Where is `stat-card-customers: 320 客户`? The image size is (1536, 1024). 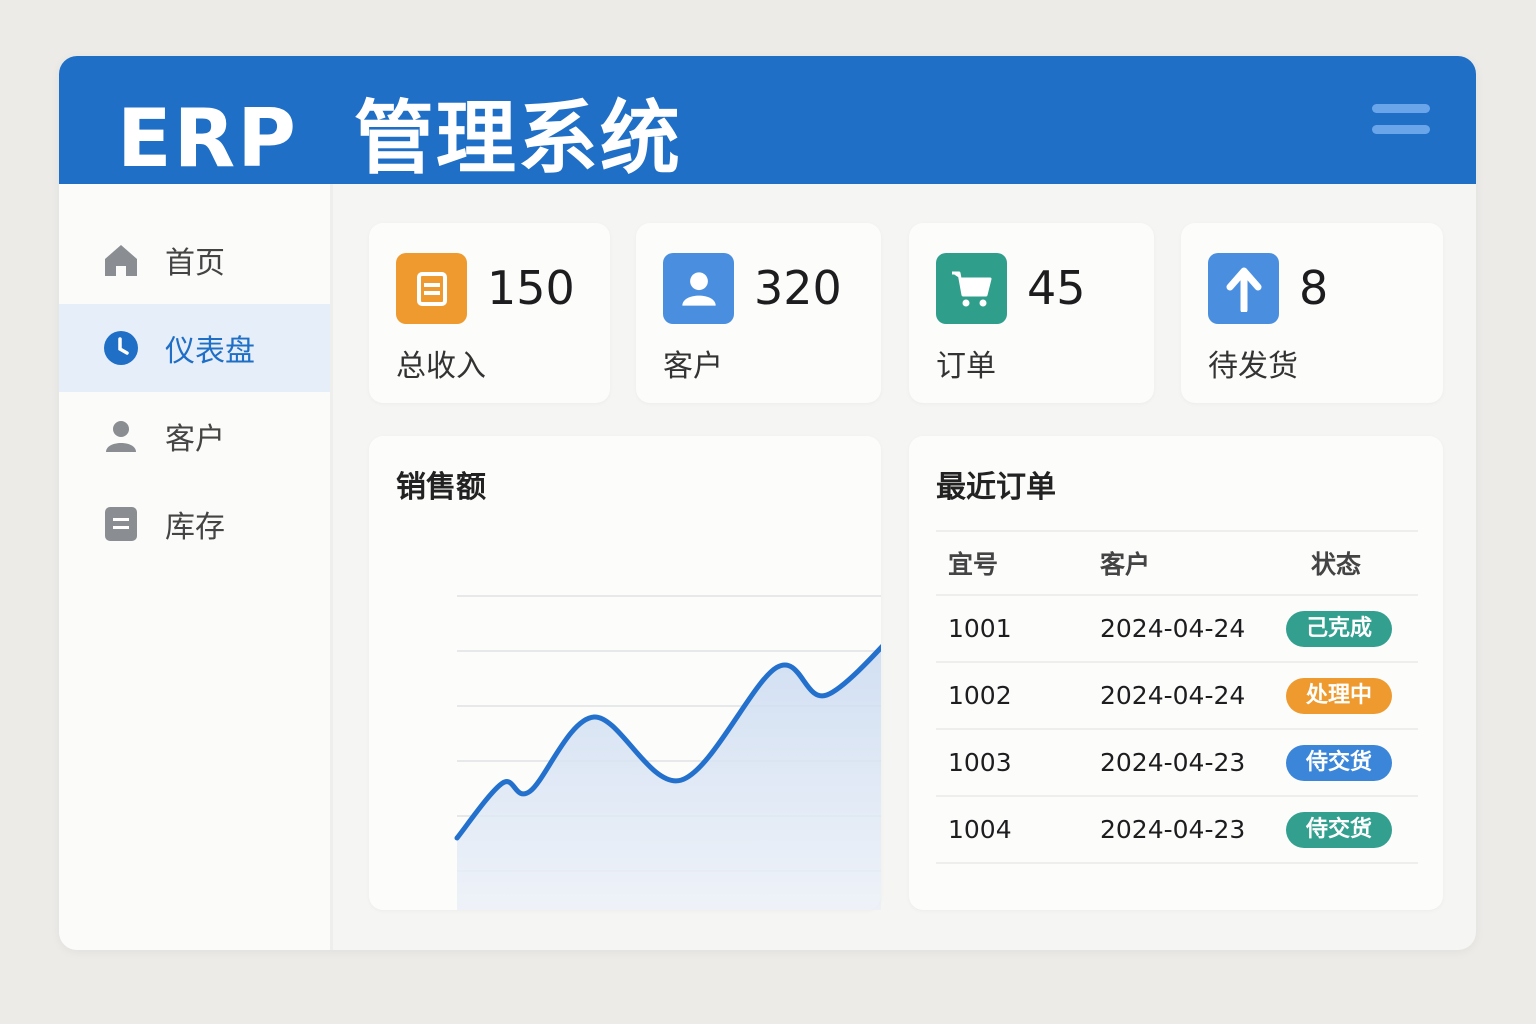
stat-card-customers: 320 客户 is located at coordinates (758, 313).